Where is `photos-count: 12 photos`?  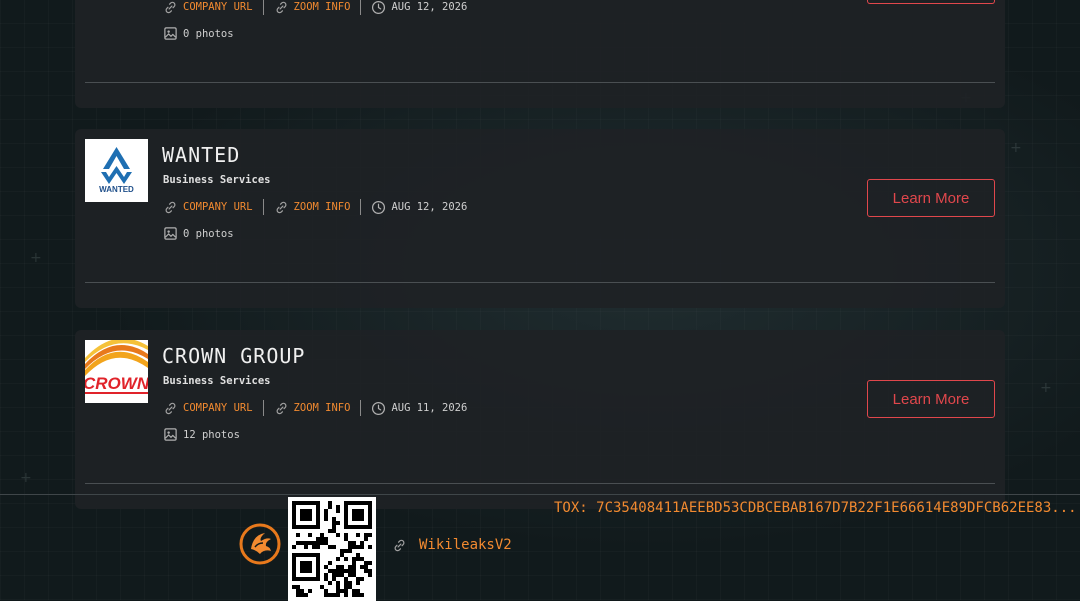 photos-count: 12 photos is located at coordinates (201, 434).